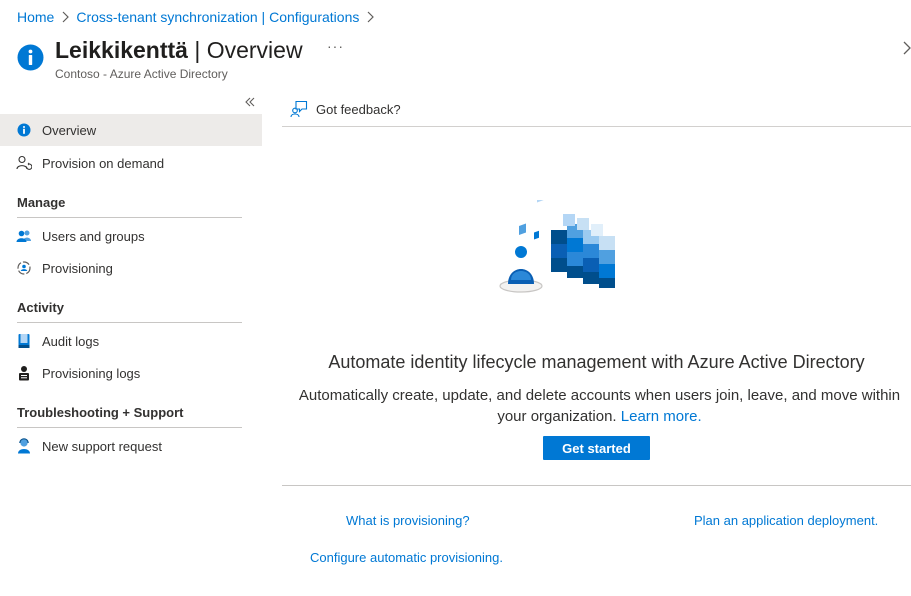  I want to click on page-title-name: Leikkikenttä, so click(121, 50).